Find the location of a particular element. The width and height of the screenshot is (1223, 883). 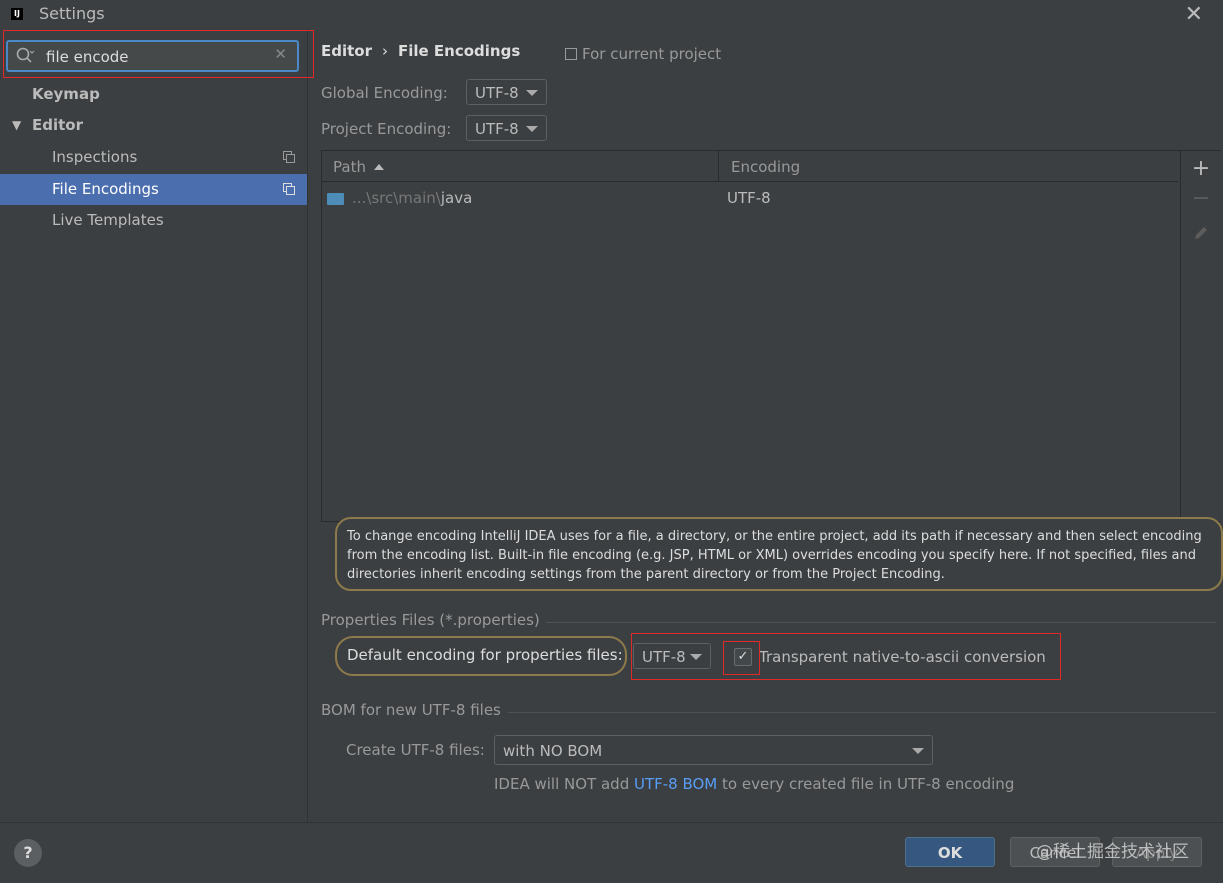

ok-button: OK is located at coordinates (950, 852).